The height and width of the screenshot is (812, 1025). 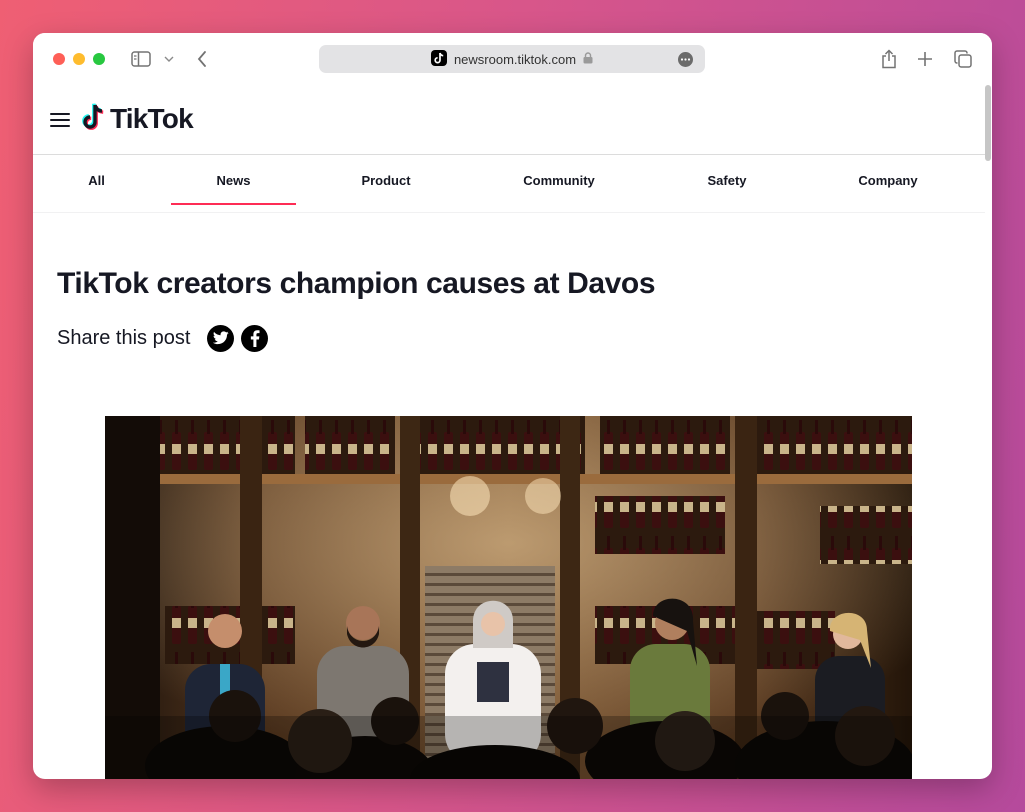 What do you see at coordinates (889, 59) in the screenshot?
I see `share-icon` at bounding box center [889, 59].